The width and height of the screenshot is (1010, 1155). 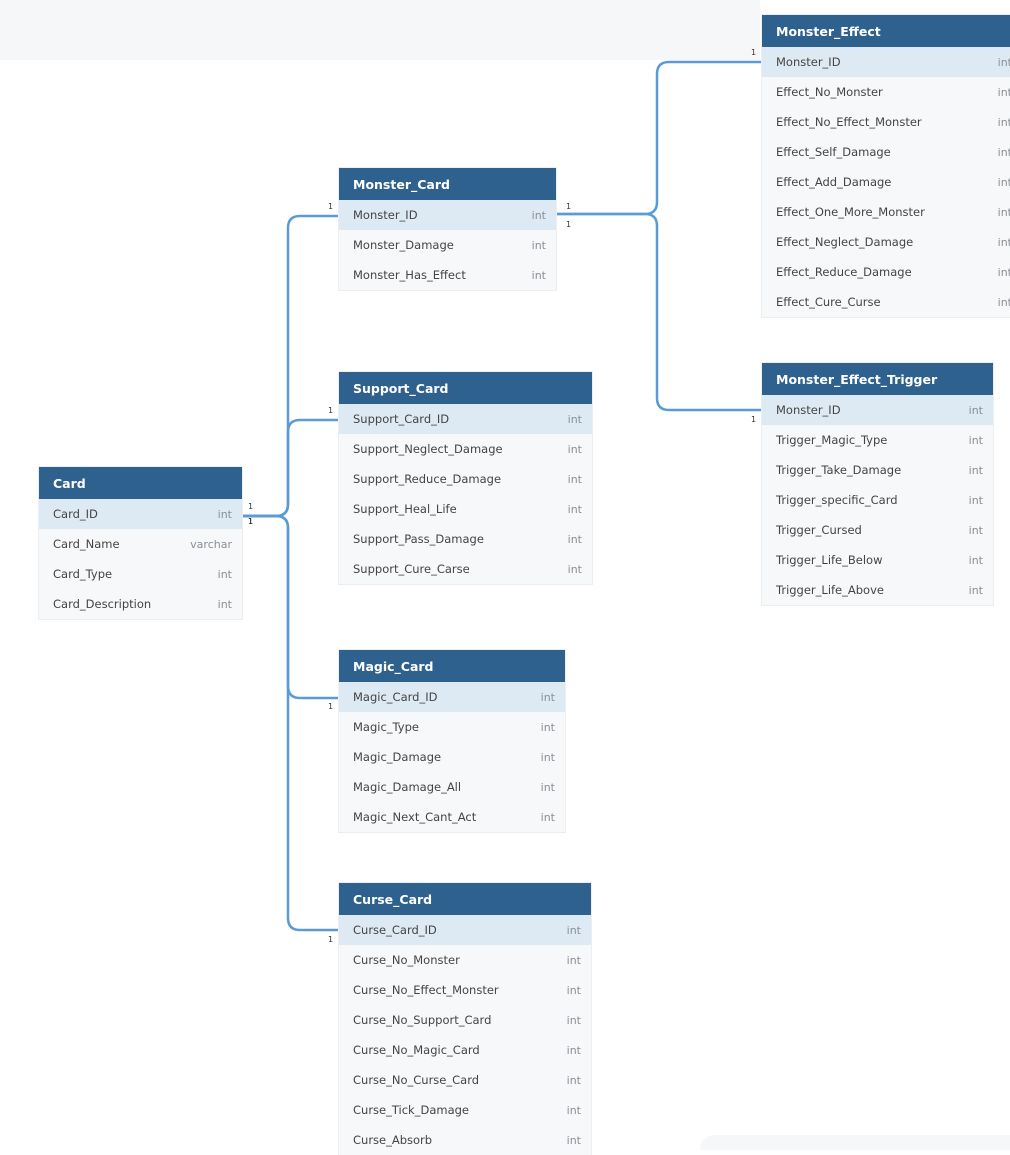 I want to click on primary-key-row: Magic_Card_ID int, so click(x=452, y=697).